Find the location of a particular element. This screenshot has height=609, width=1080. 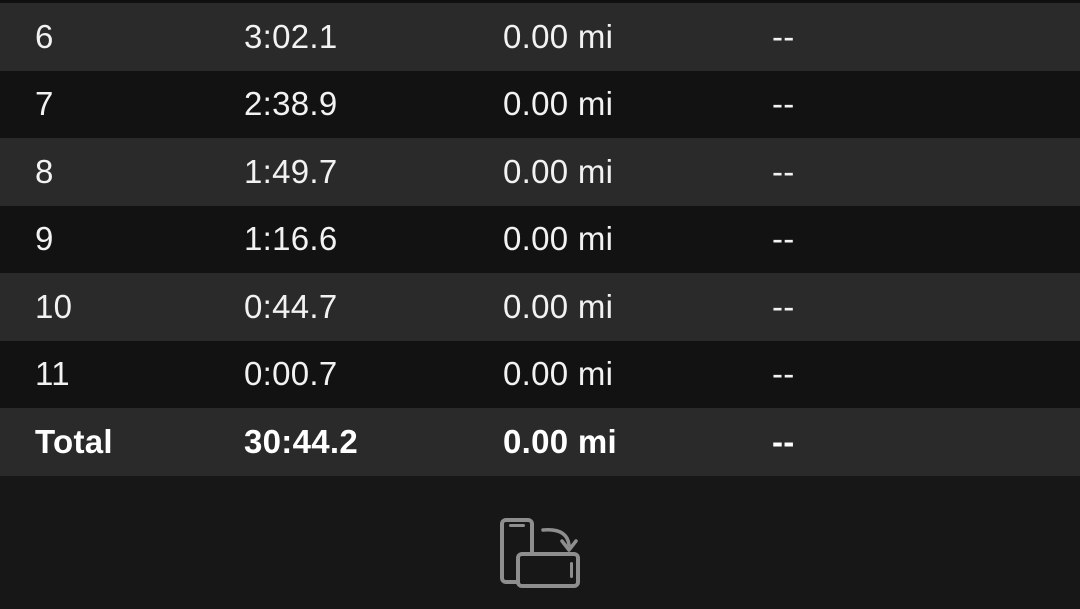

lap-number: 6 is located at coordinates (44, 36).